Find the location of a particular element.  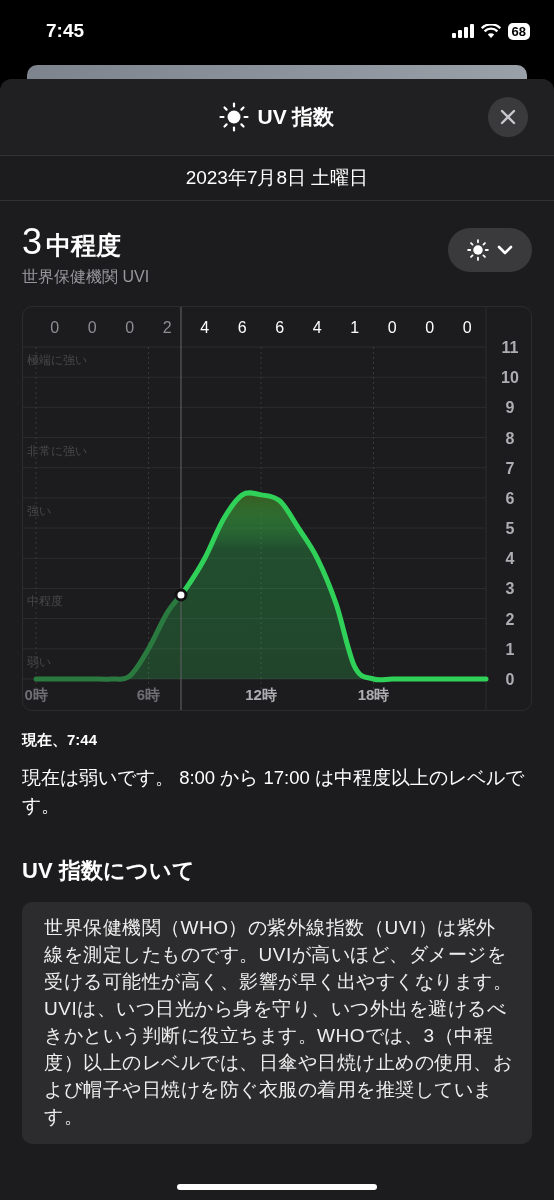

section-heading: UV 指数について is located at coordinates (109, 871).